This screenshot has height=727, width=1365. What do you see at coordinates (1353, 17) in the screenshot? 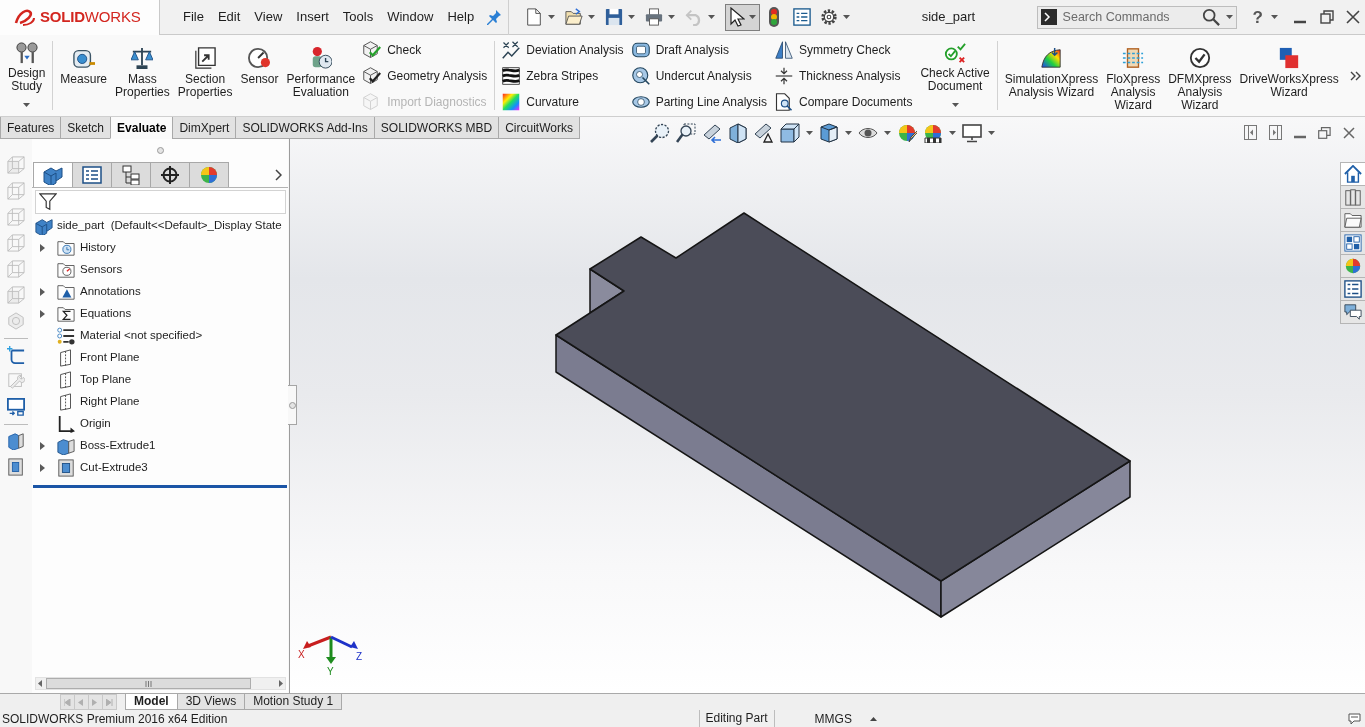
I see `close-icon` at bounding box center [1353, 17].